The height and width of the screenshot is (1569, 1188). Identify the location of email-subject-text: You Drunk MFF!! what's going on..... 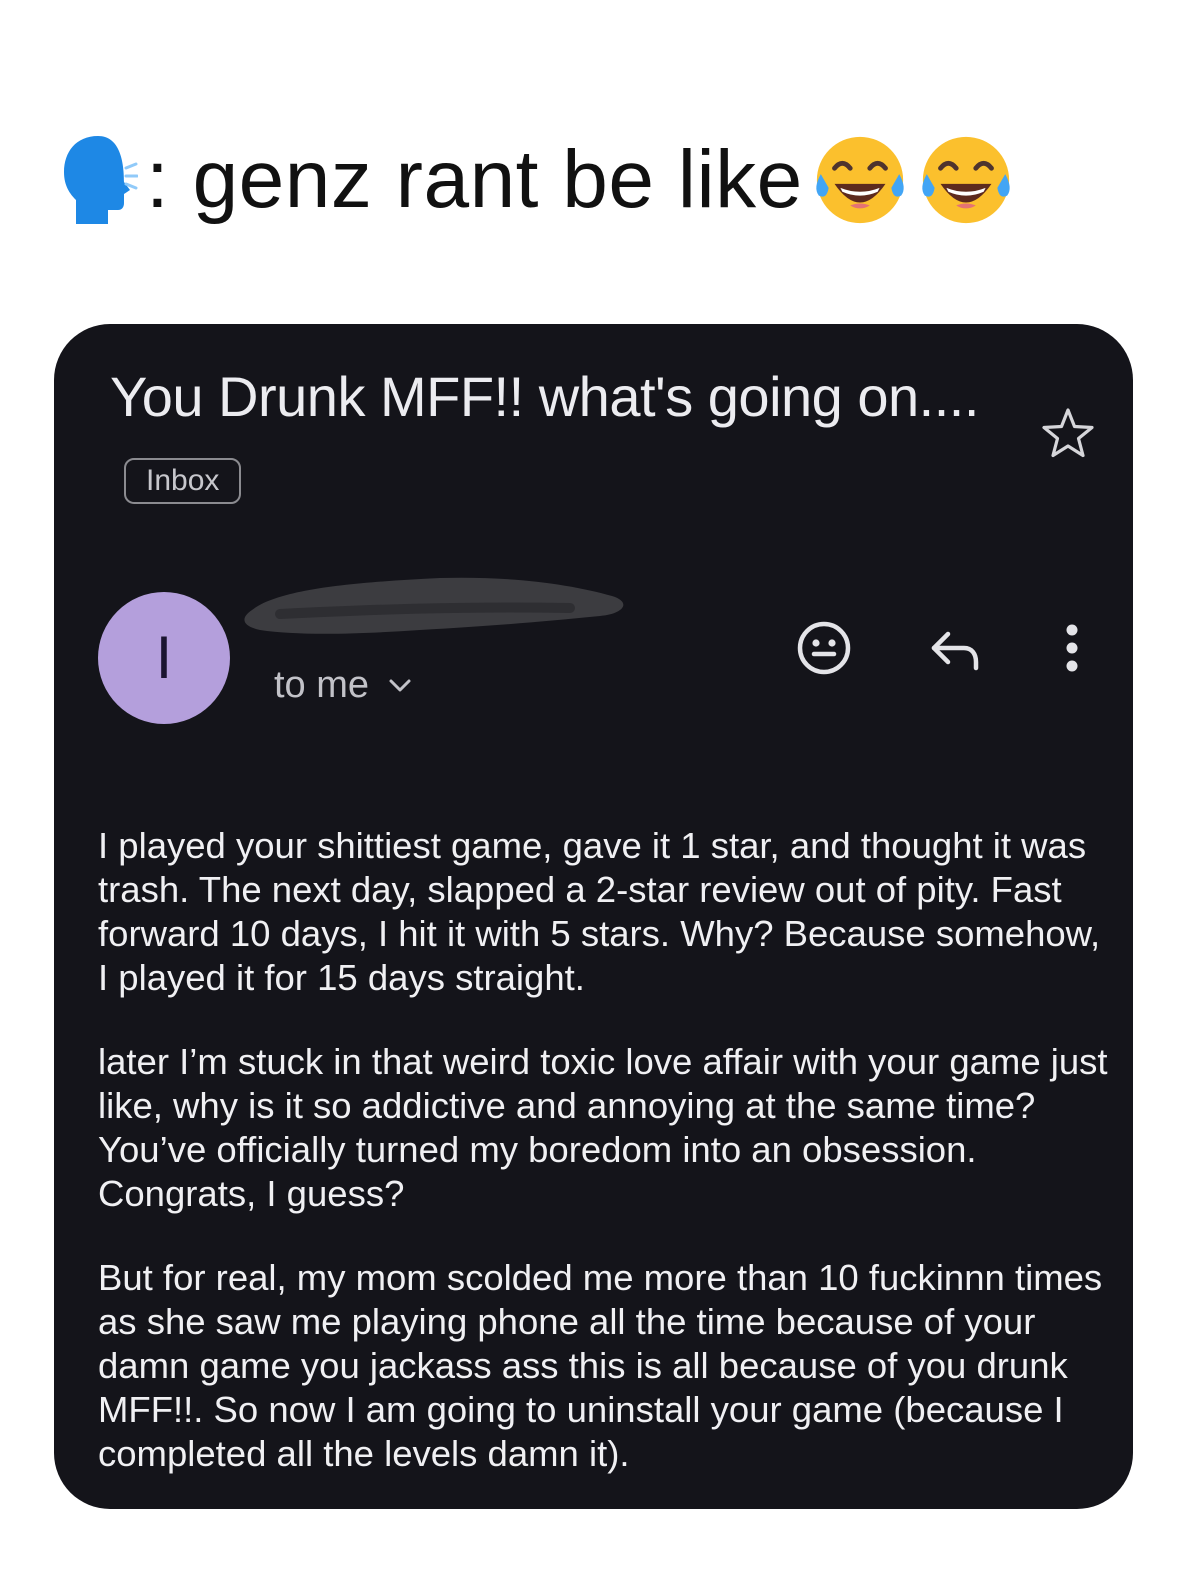
(544, 396).